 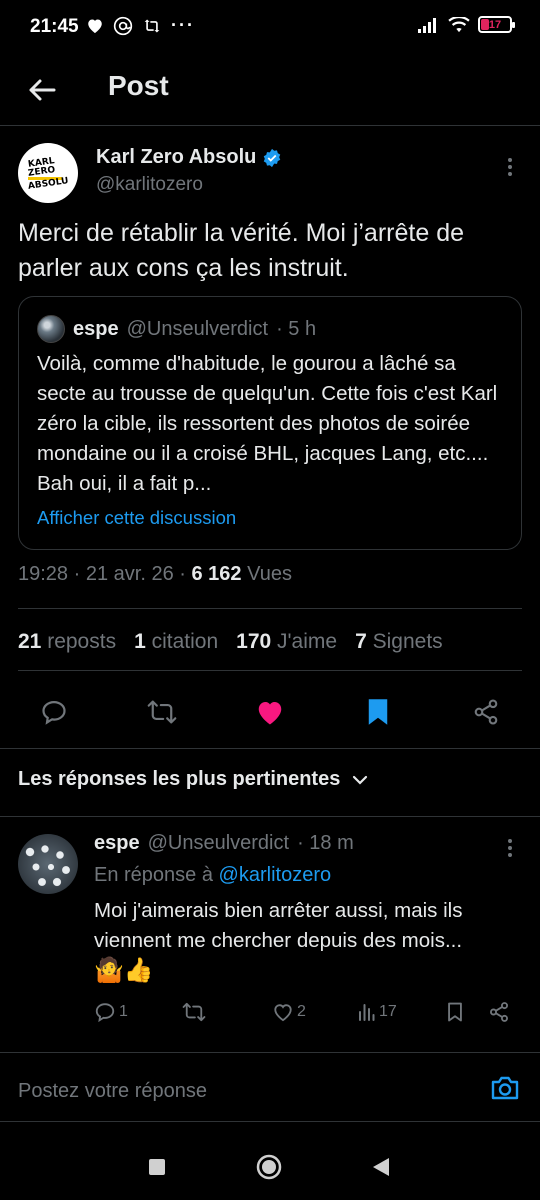 I want to click on battery-level: 17, so click(x=495, y=24).